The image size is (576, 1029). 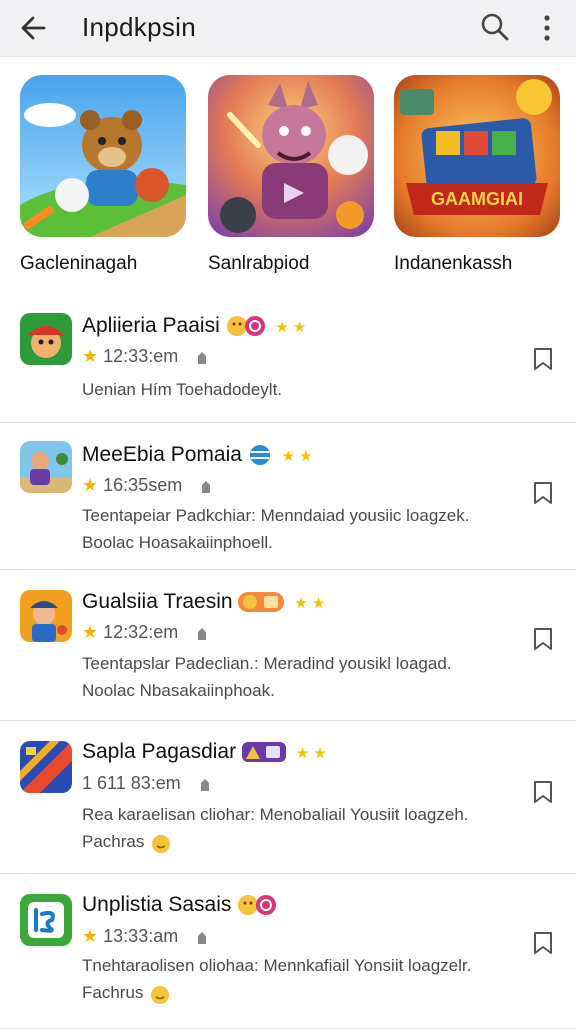 What do you see at coordinates (204, 601) in the screenshot?
I see `app-name: Gualsiia Traesin ★ ★` at bounding box center [204, 601].